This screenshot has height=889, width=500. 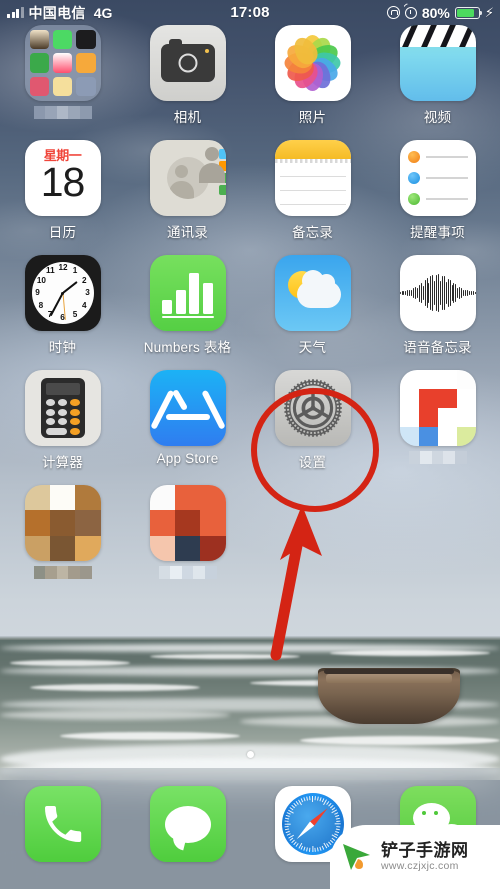 What do you see at coordinates (312, 232) in the screenshot?
I see `app-label: 备忘录` at bounding box center [312, 232].